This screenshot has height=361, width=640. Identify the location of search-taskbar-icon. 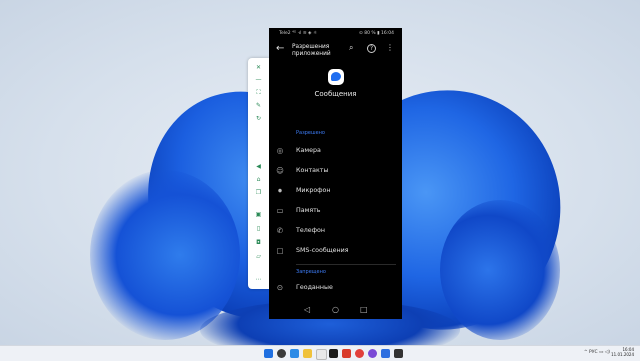
(281, 353).